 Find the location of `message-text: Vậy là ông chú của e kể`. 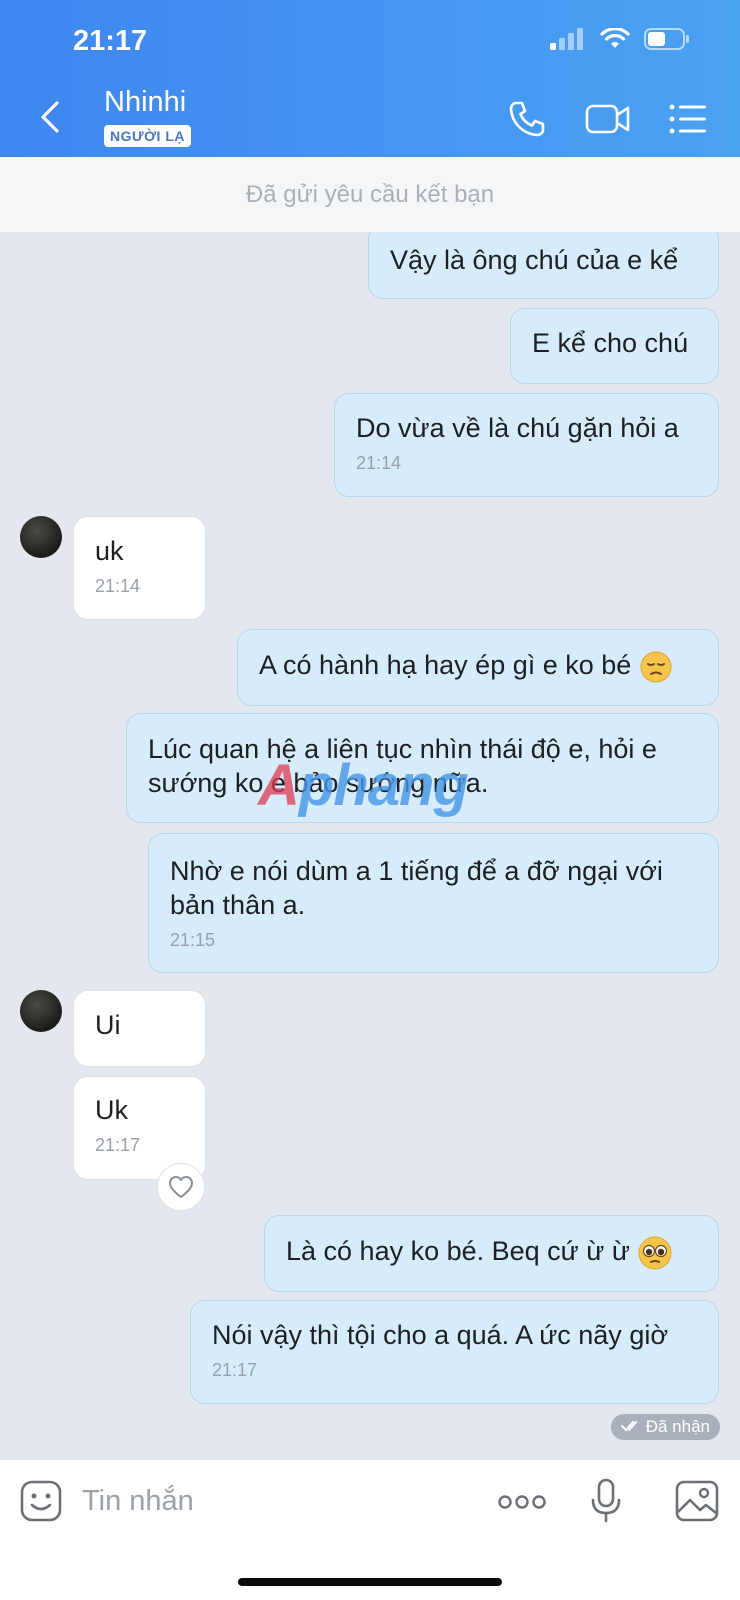

message-text: Vậy là ông chú của e kể is located at coordinates (534, 260).